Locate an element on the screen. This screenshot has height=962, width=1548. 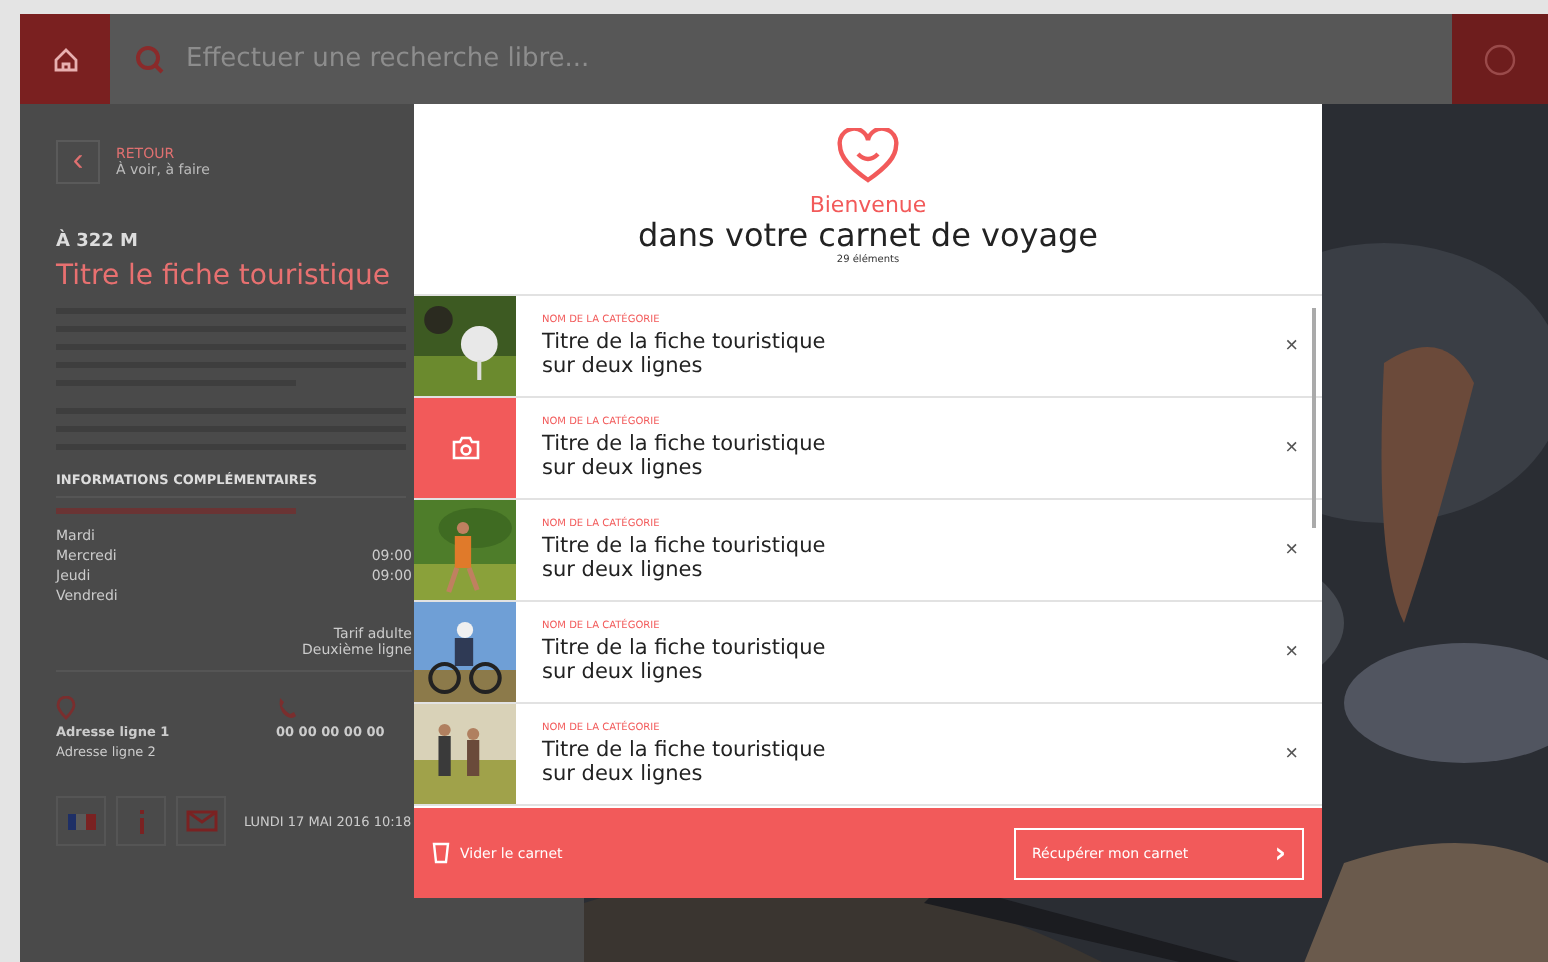
home-button is located at coordinates (65, 59).